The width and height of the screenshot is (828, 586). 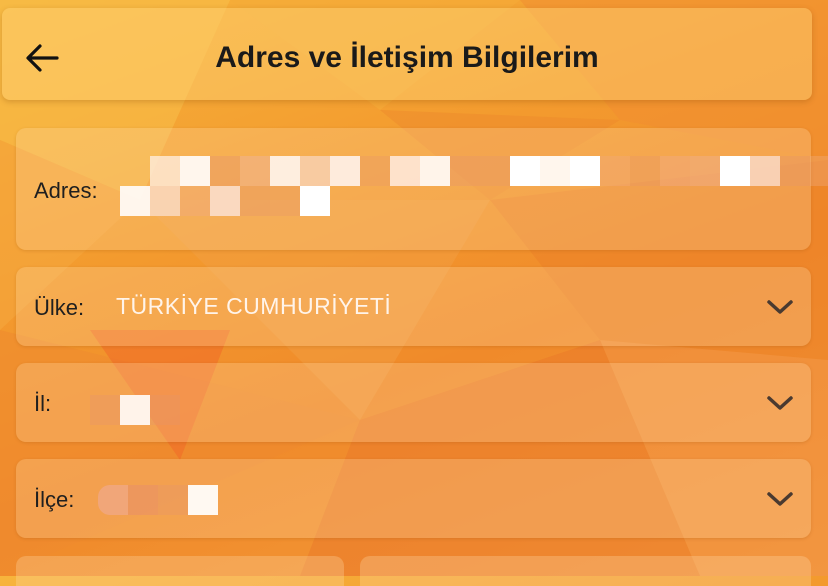 I want to click on country-label: Ülke:, so click(x=59, y=307).